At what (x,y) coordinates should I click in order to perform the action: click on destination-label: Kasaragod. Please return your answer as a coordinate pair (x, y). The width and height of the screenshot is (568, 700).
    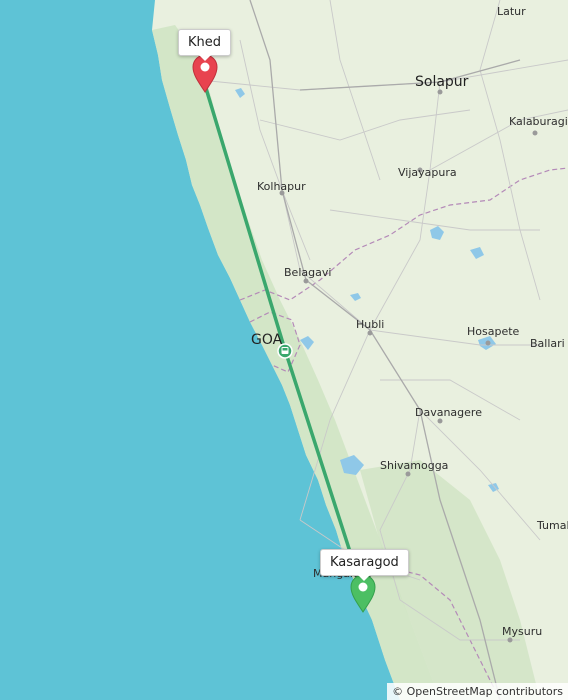
    Looking at the image, I should click on (364, 565).